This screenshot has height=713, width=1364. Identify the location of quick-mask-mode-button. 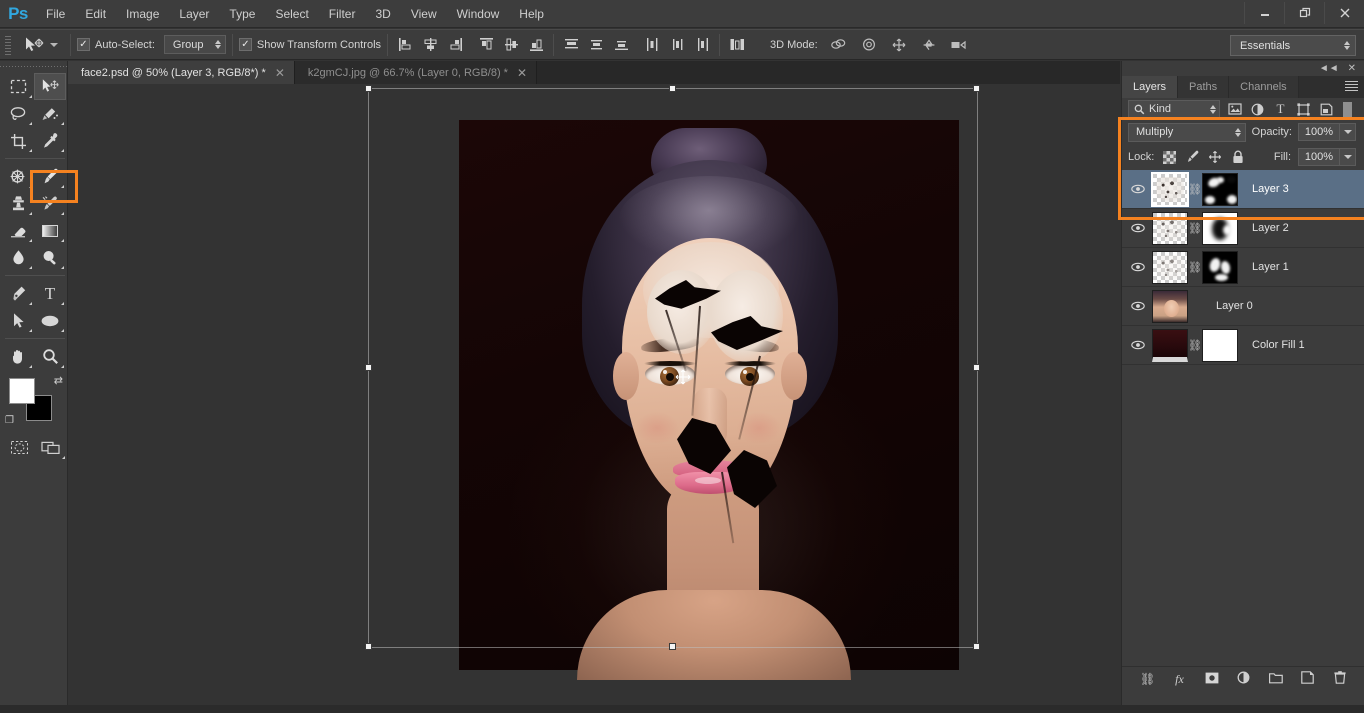
(19, 447).